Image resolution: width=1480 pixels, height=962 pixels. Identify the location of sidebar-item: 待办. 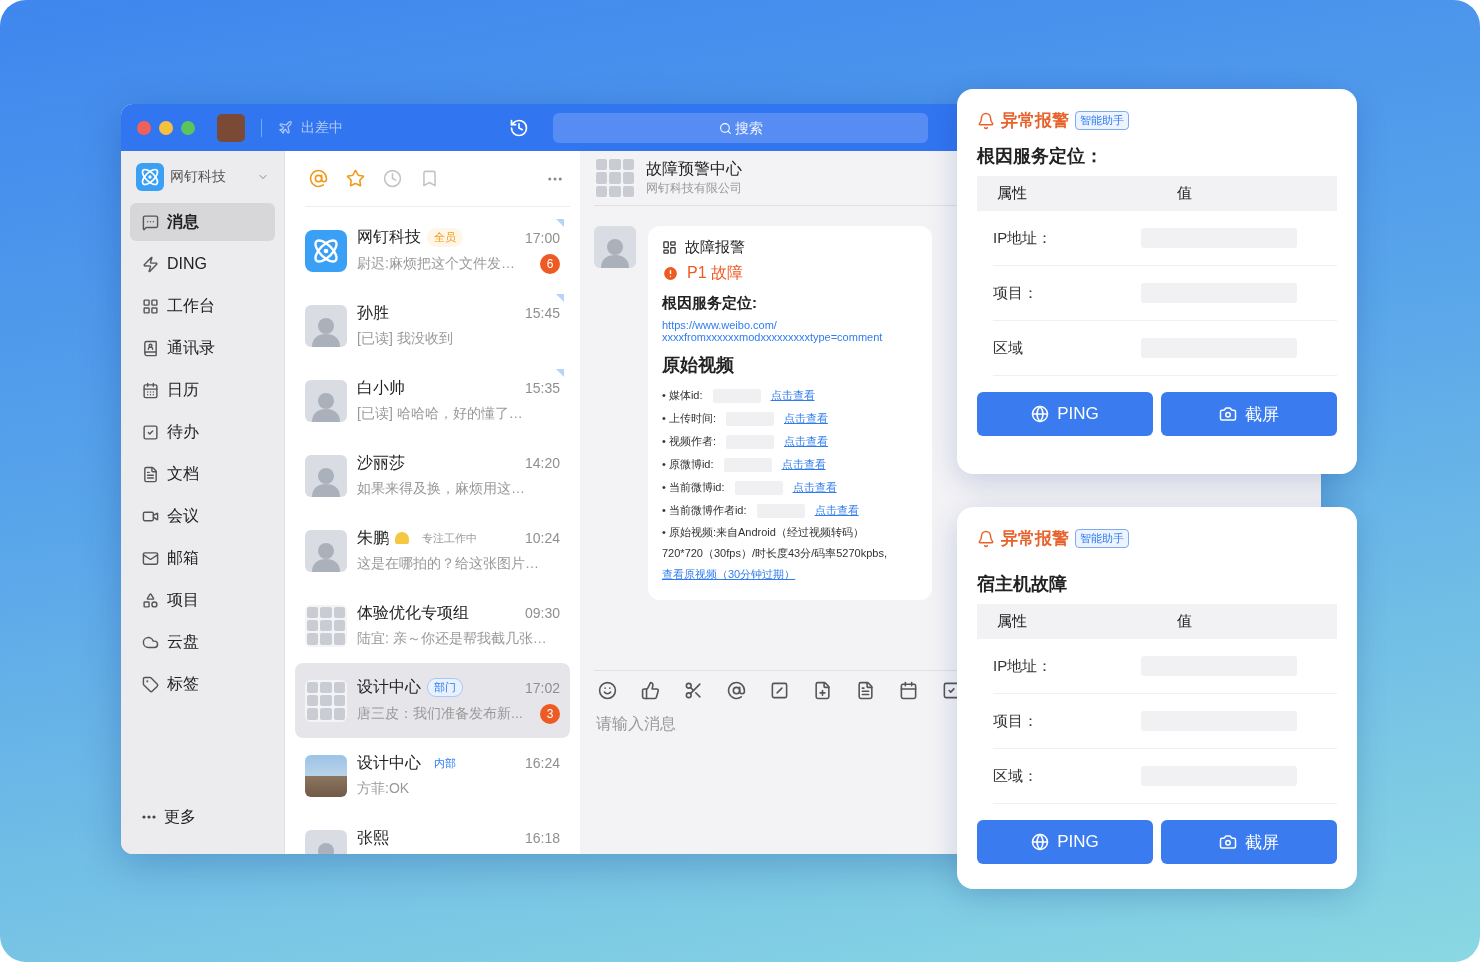
(202, 432).